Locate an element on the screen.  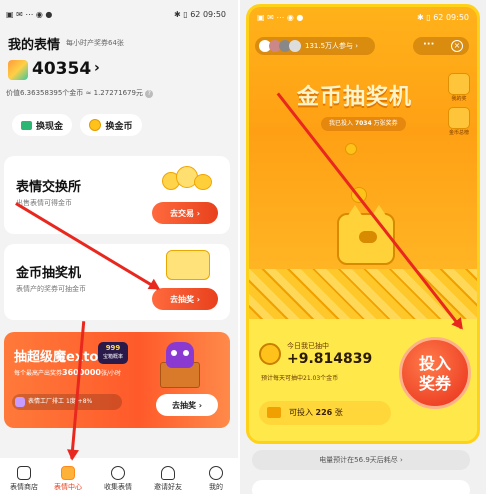
more-icon: ··· is located at coordinates (428, 44).